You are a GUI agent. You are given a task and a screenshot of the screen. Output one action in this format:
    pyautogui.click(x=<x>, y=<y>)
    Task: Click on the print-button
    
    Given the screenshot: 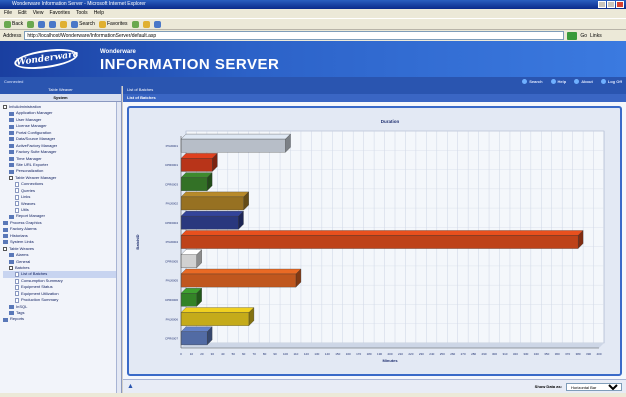 What is the action you would take?
    pyautogui.click(x=157, y=24)
    